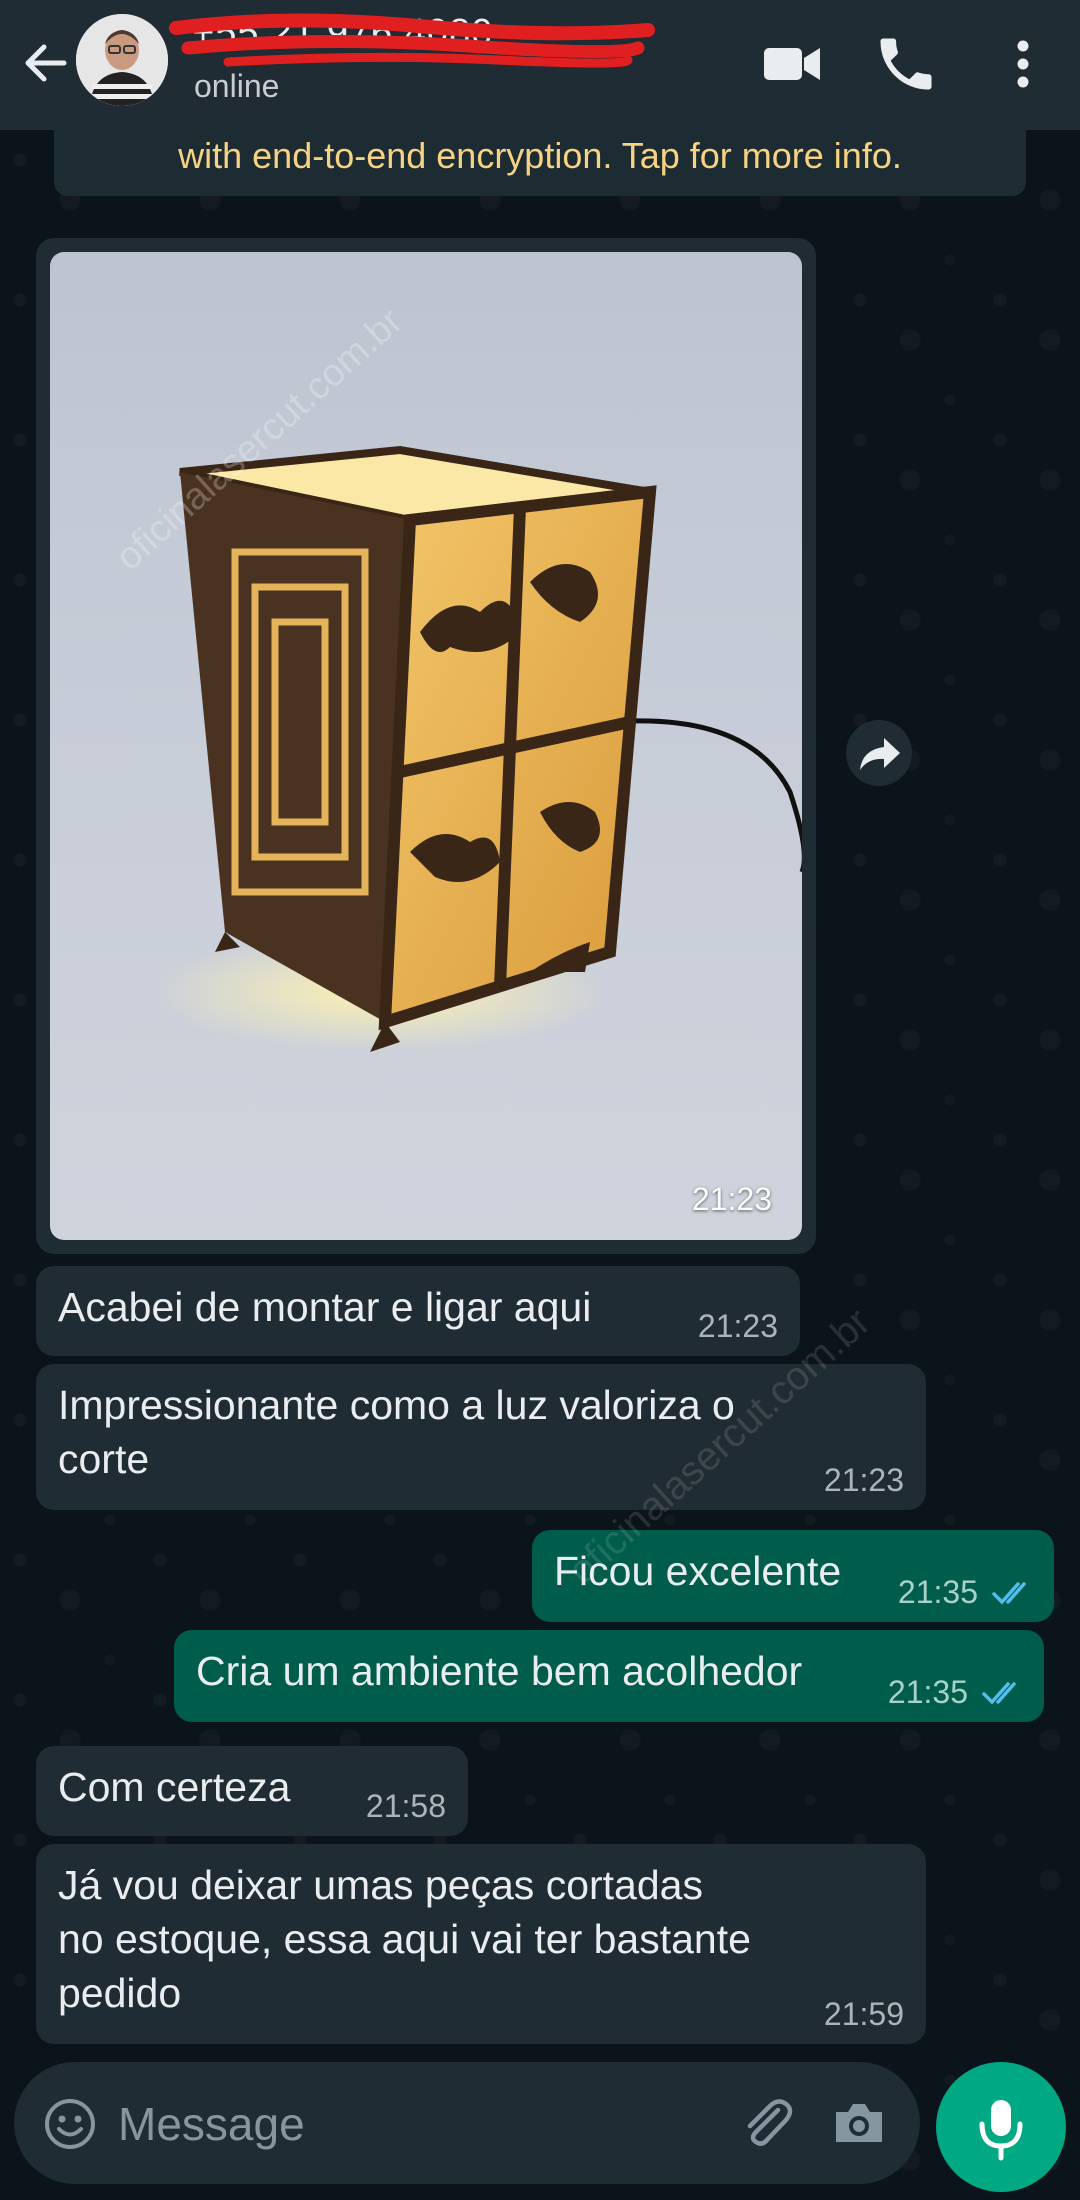  Describe the element at coordinates (174, 1787) in the screenshot. I see `message-text: Com certeza` at that location.